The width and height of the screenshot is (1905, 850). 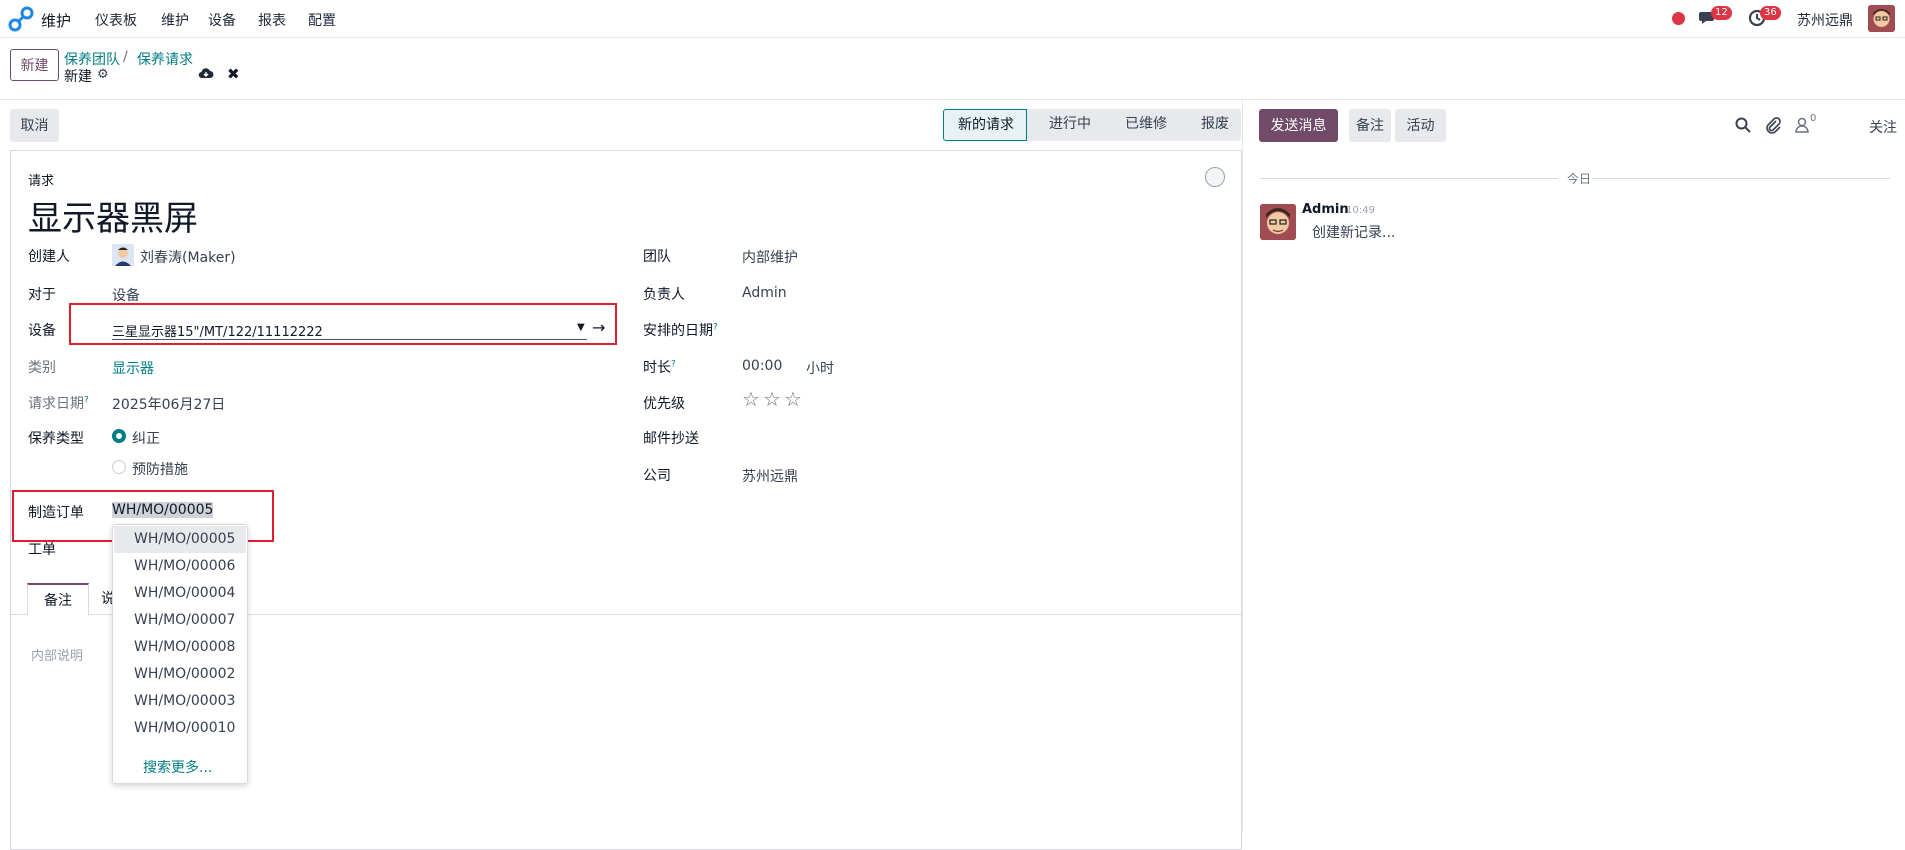 What do you see at coordinates (1215, 177) in the screenshot?
I see `kanban-state-icon` at bounding box center [1215, 177].